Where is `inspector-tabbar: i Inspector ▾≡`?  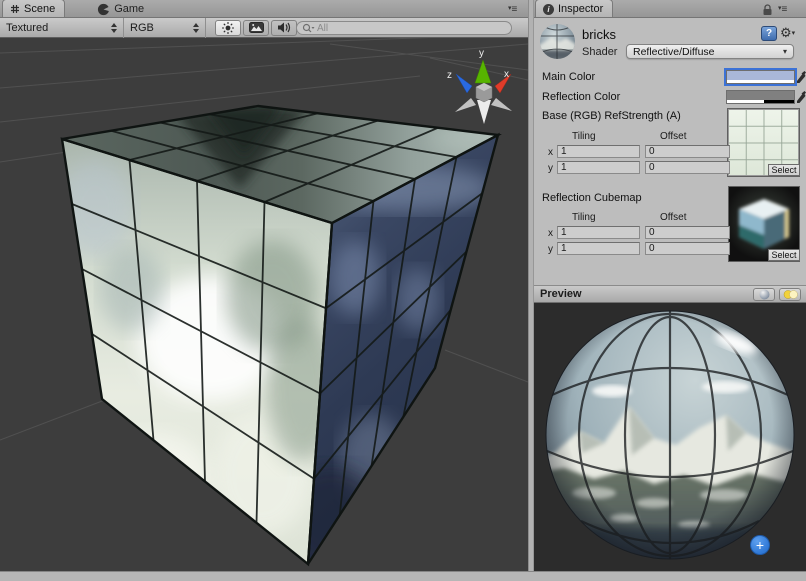
inspector-tabbar: i Inspector ▾≡ is located at coordinates (670, 9).